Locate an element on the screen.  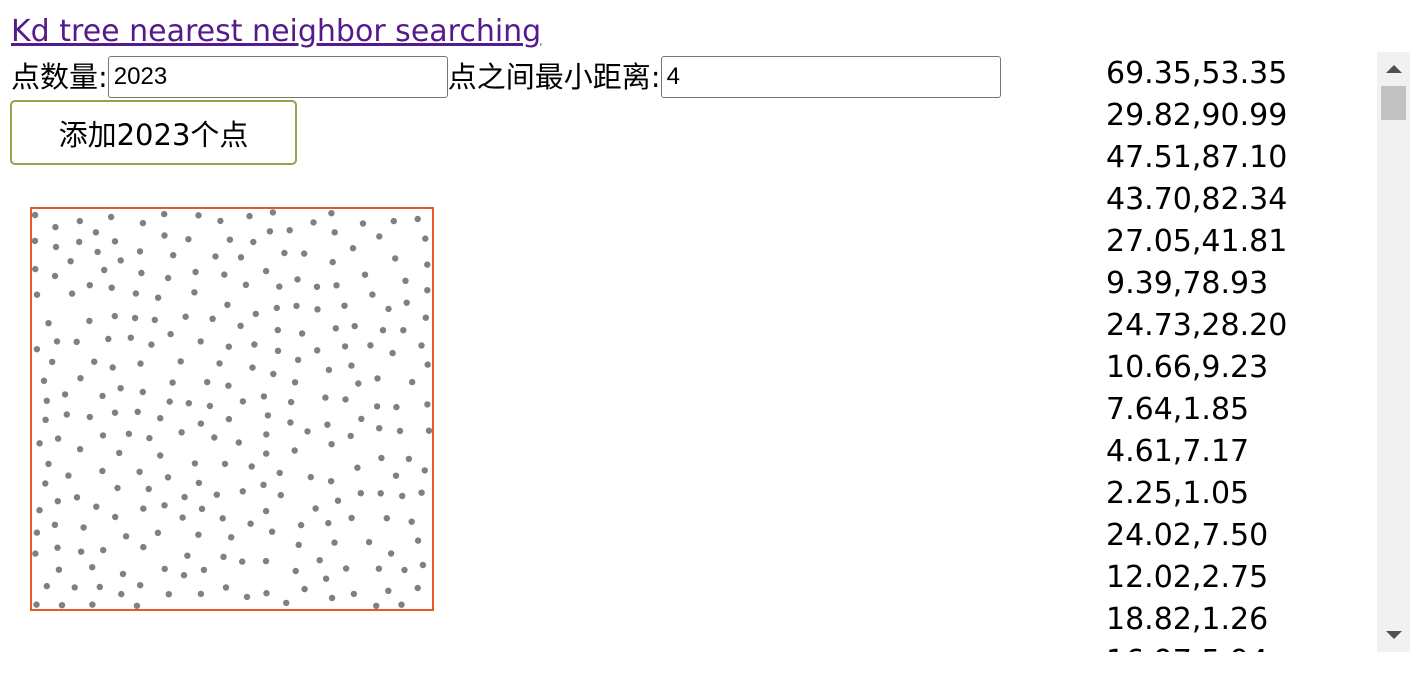
scroll-thumb is located at coordinates (1393, 103).